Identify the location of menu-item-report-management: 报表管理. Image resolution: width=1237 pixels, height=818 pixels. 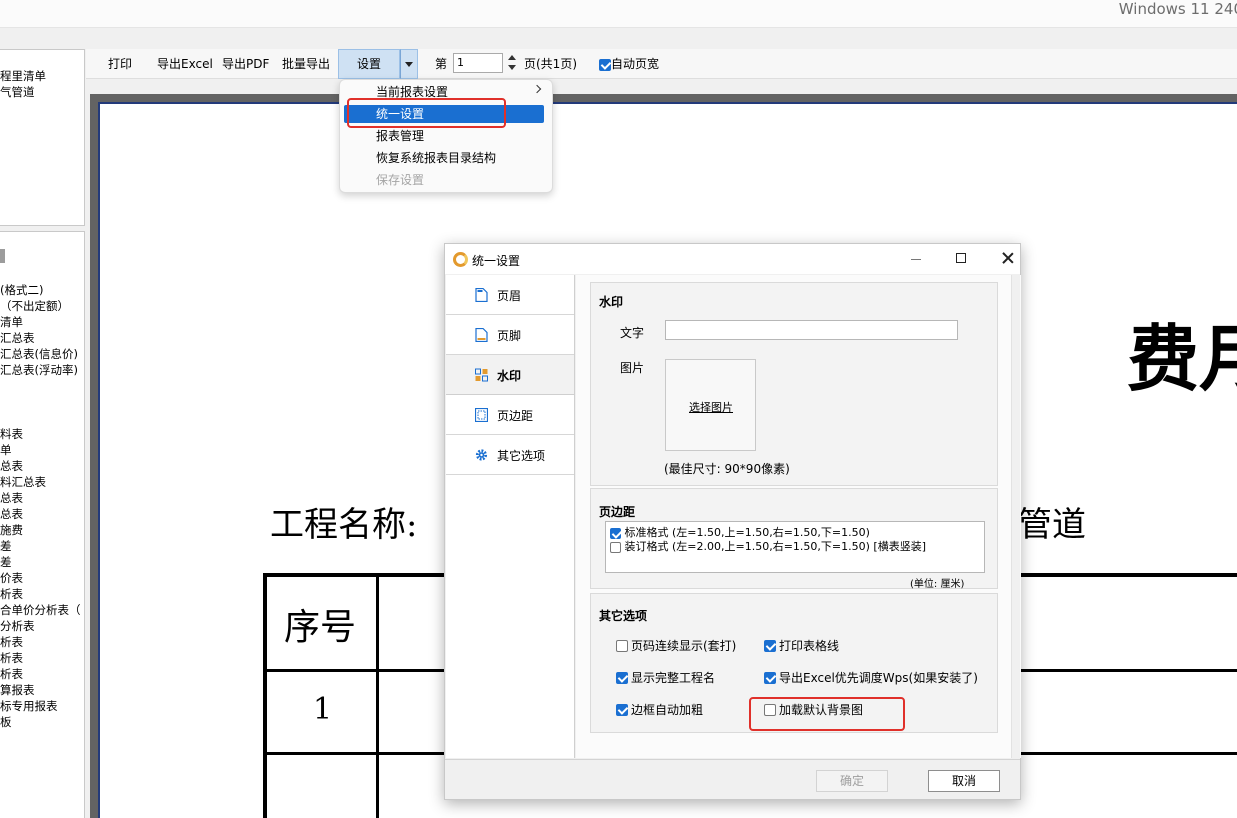
(400, 136).